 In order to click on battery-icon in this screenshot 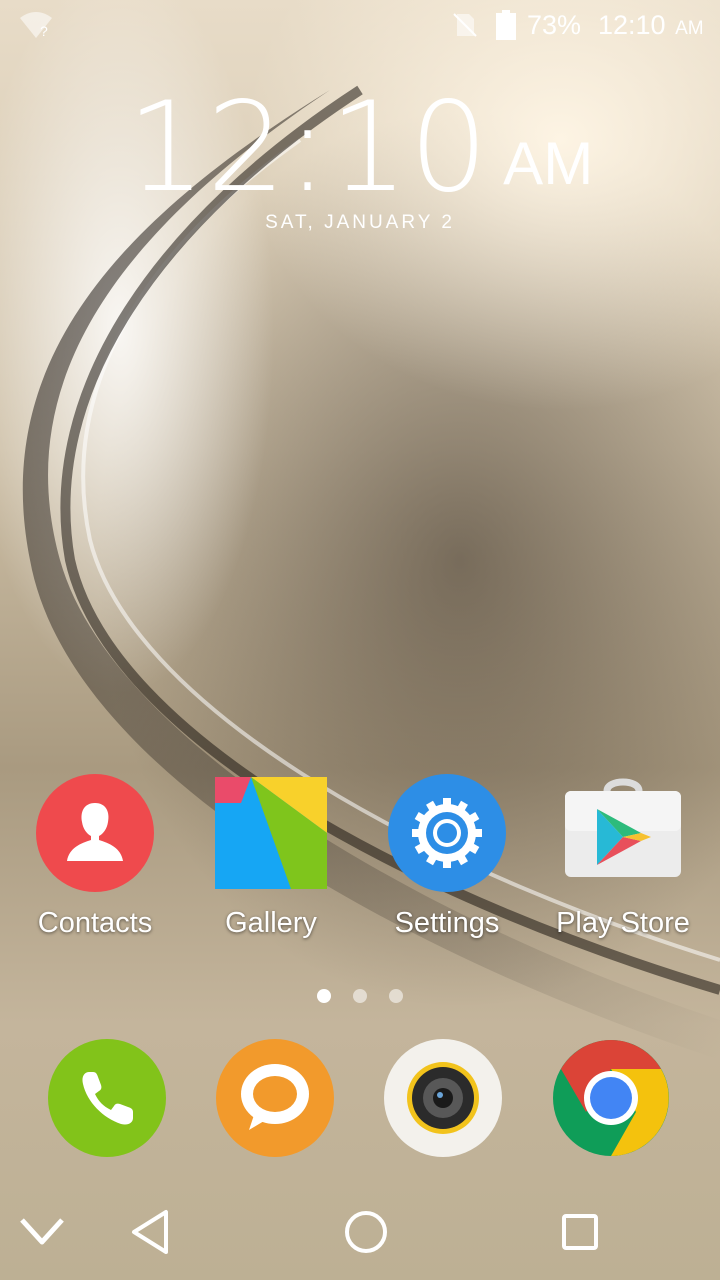, I will do `click(506, 25)`.